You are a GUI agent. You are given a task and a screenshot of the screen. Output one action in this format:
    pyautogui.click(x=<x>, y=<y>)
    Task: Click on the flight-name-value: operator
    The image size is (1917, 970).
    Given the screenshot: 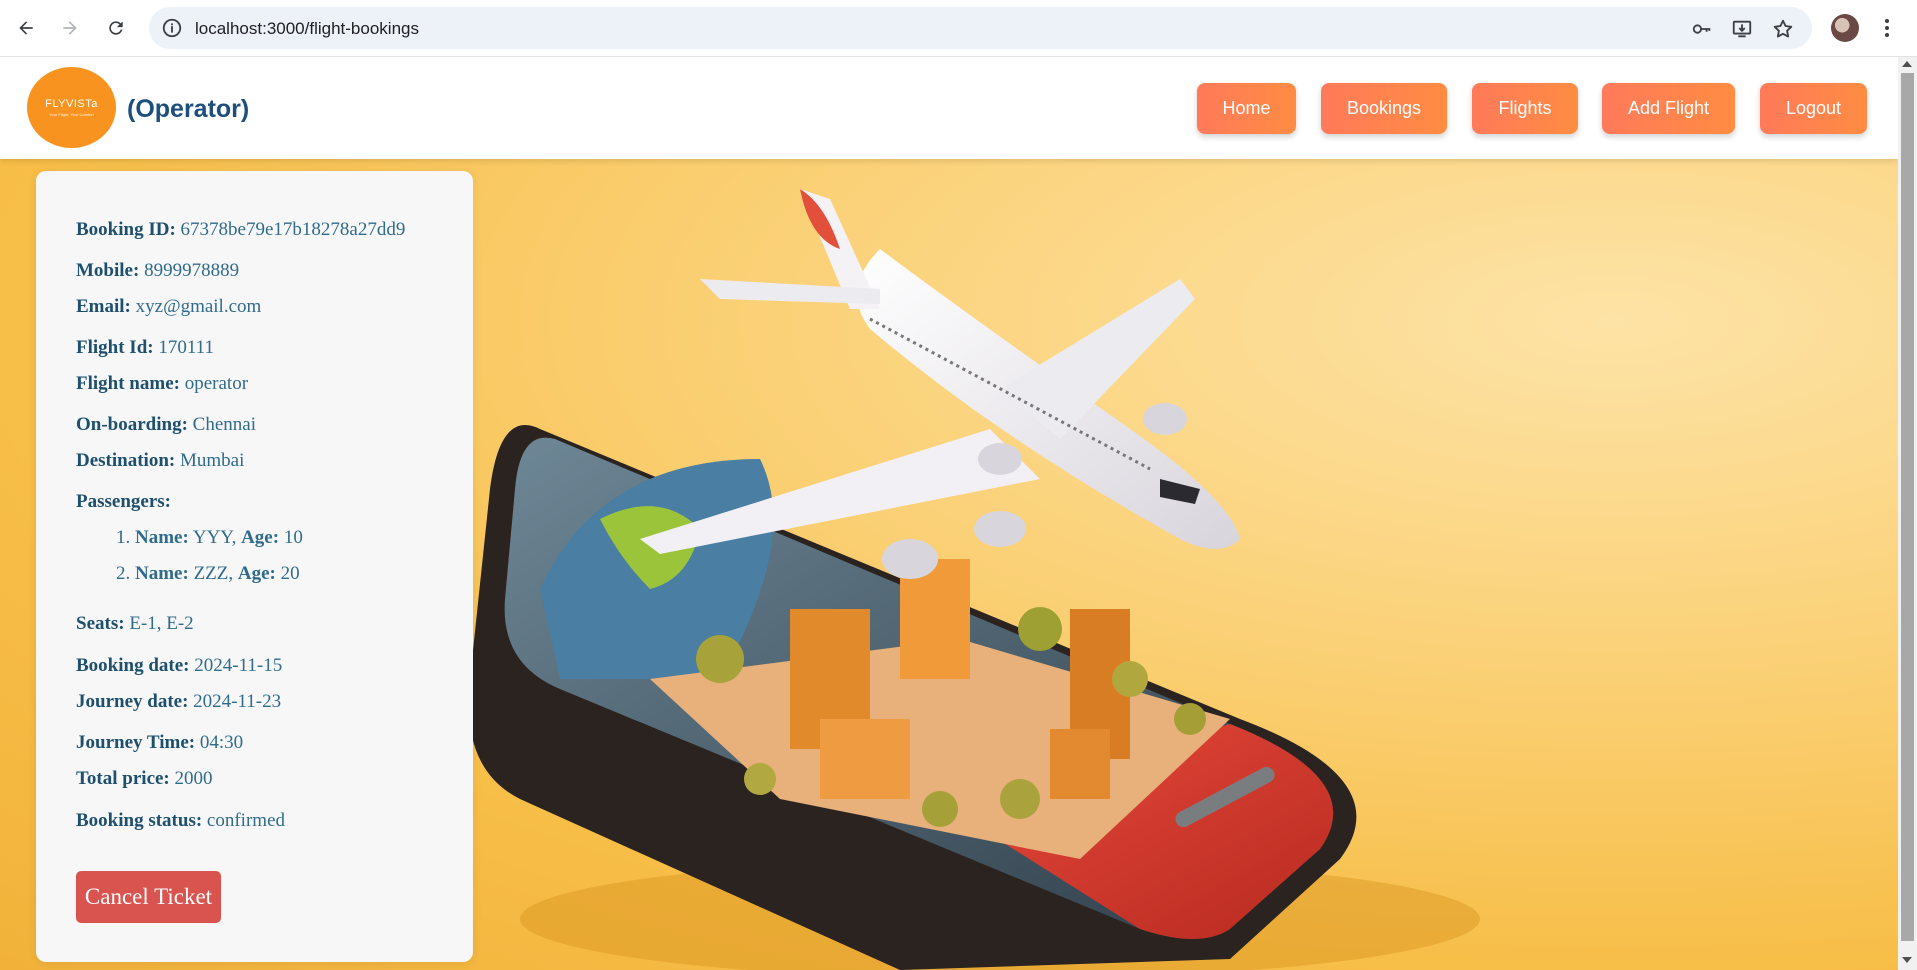 What is the action you would take?
    pyautogui.click(x=216, y=383)
    